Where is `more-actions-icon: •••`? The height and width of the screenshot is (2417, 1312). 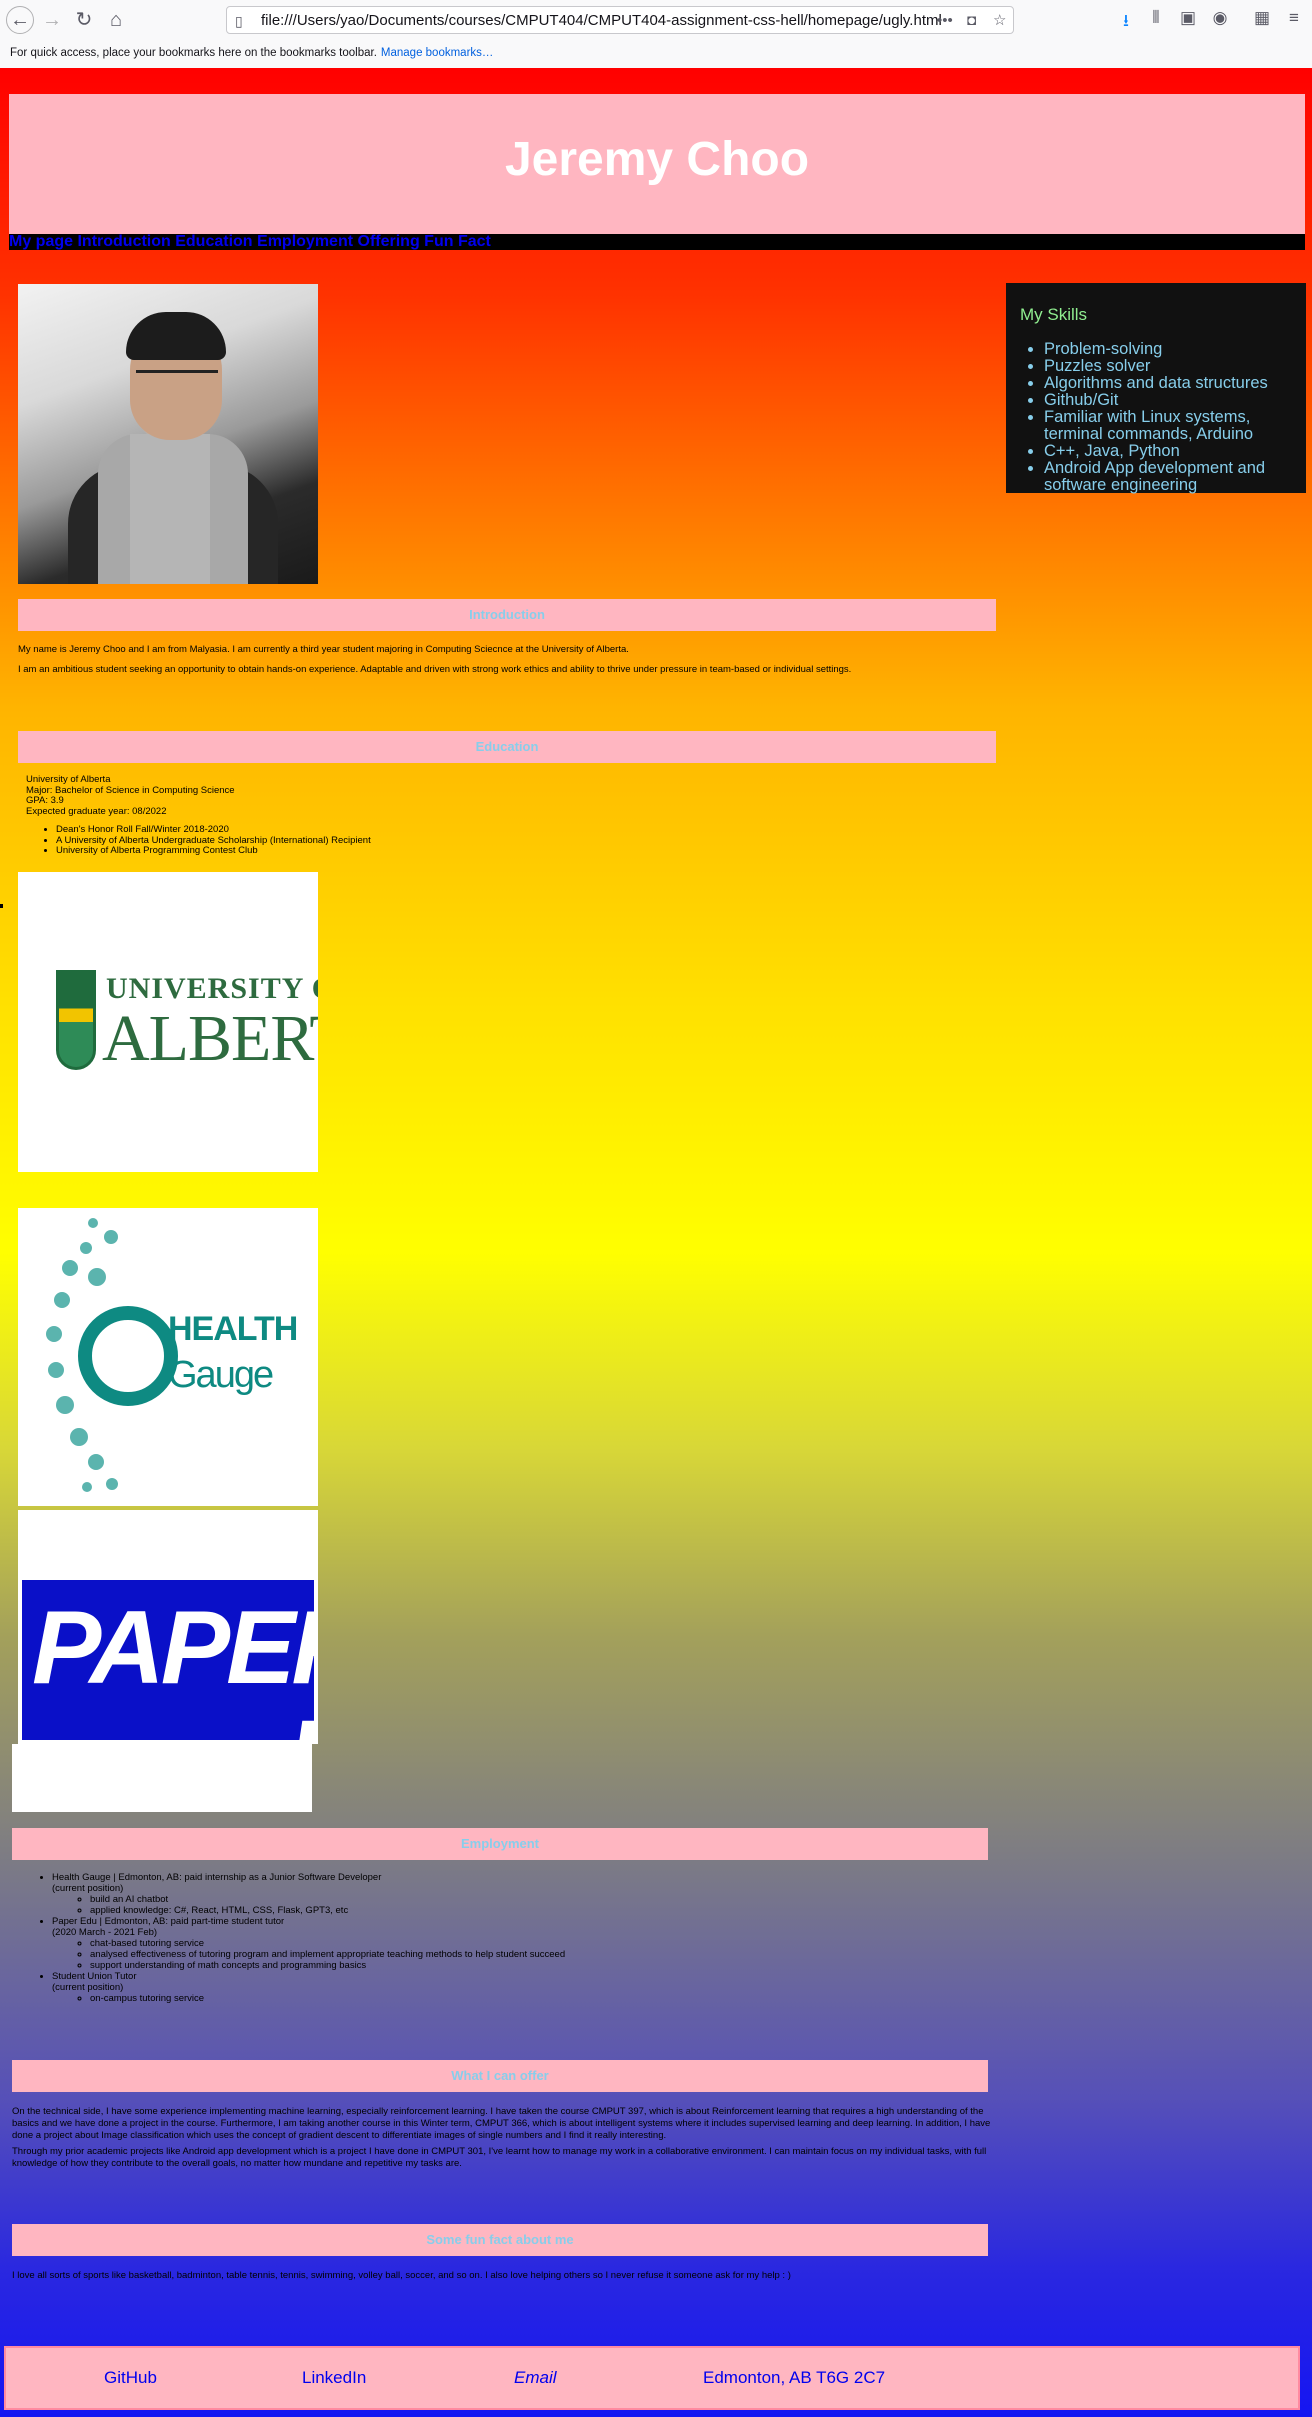
more-actions-icon: ••• is located at coordinates (945, 21).